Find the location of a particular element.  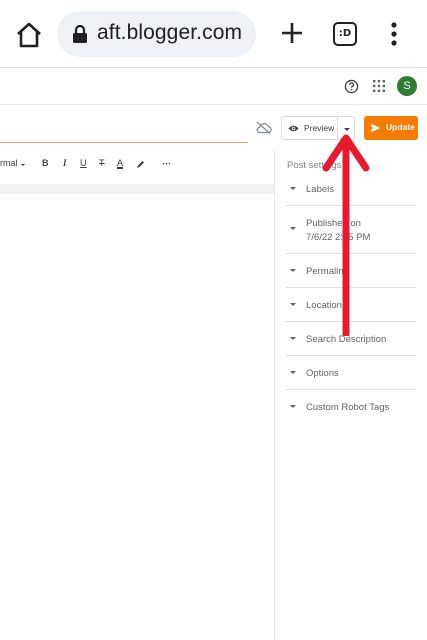

sidebar-item-label: Options is located at coordinates (322, 373).